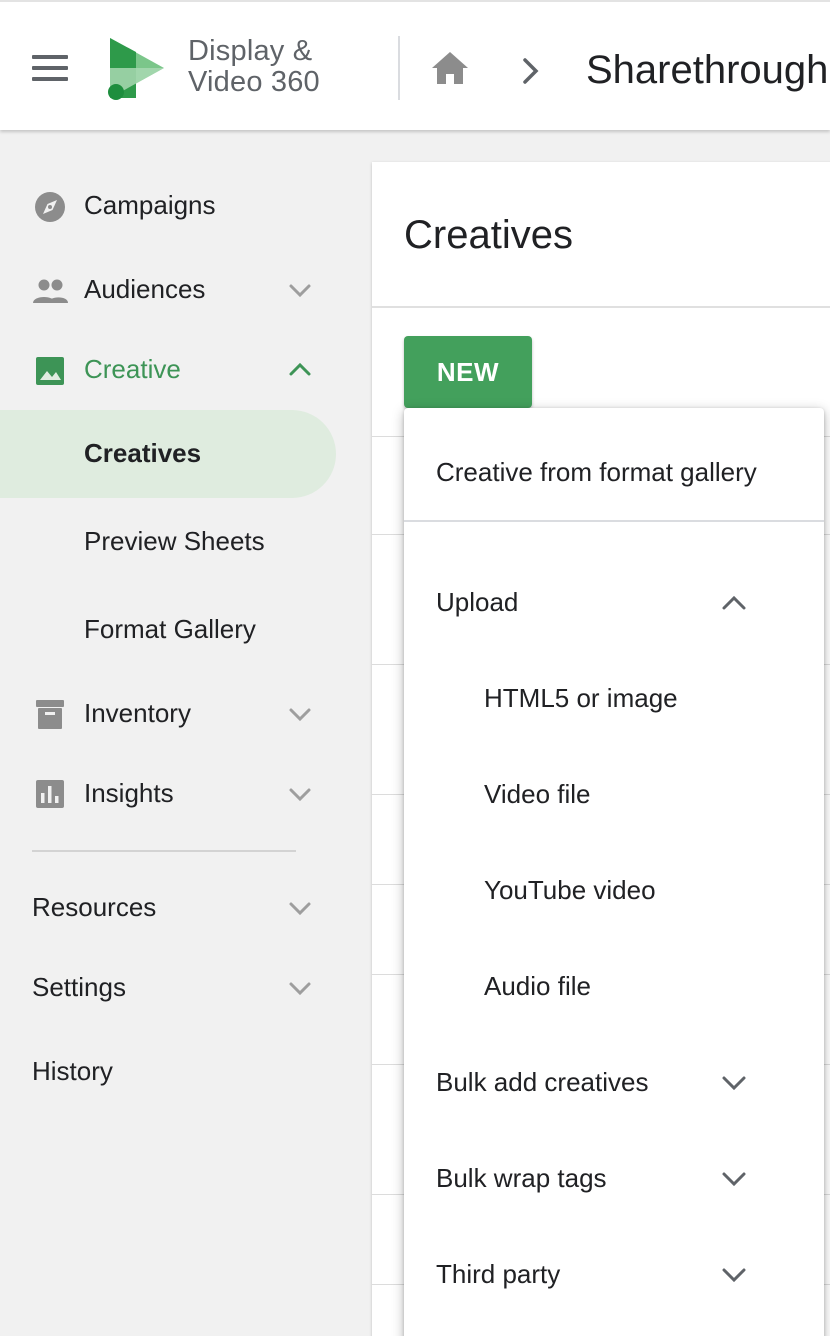 The width and height of the screenshot is (830, 1336). I want to click on product-name: Display & Video 360, so click(254, 67).